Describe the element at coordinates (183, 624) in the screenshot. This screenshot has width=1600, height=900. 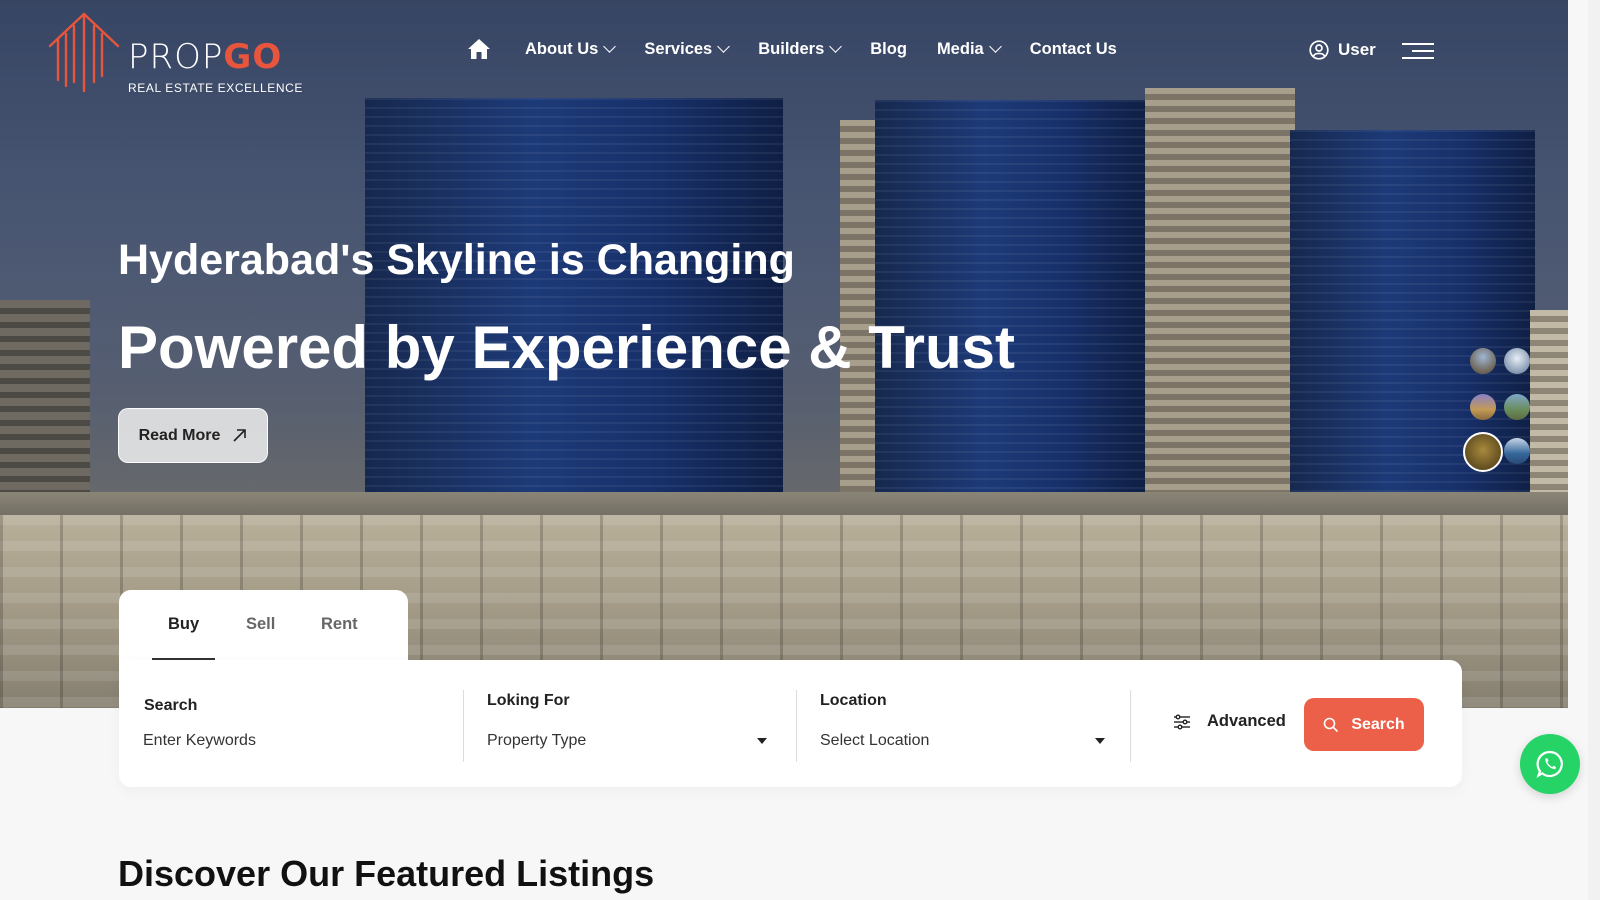
I see `tab-buy: Buy` at that location.